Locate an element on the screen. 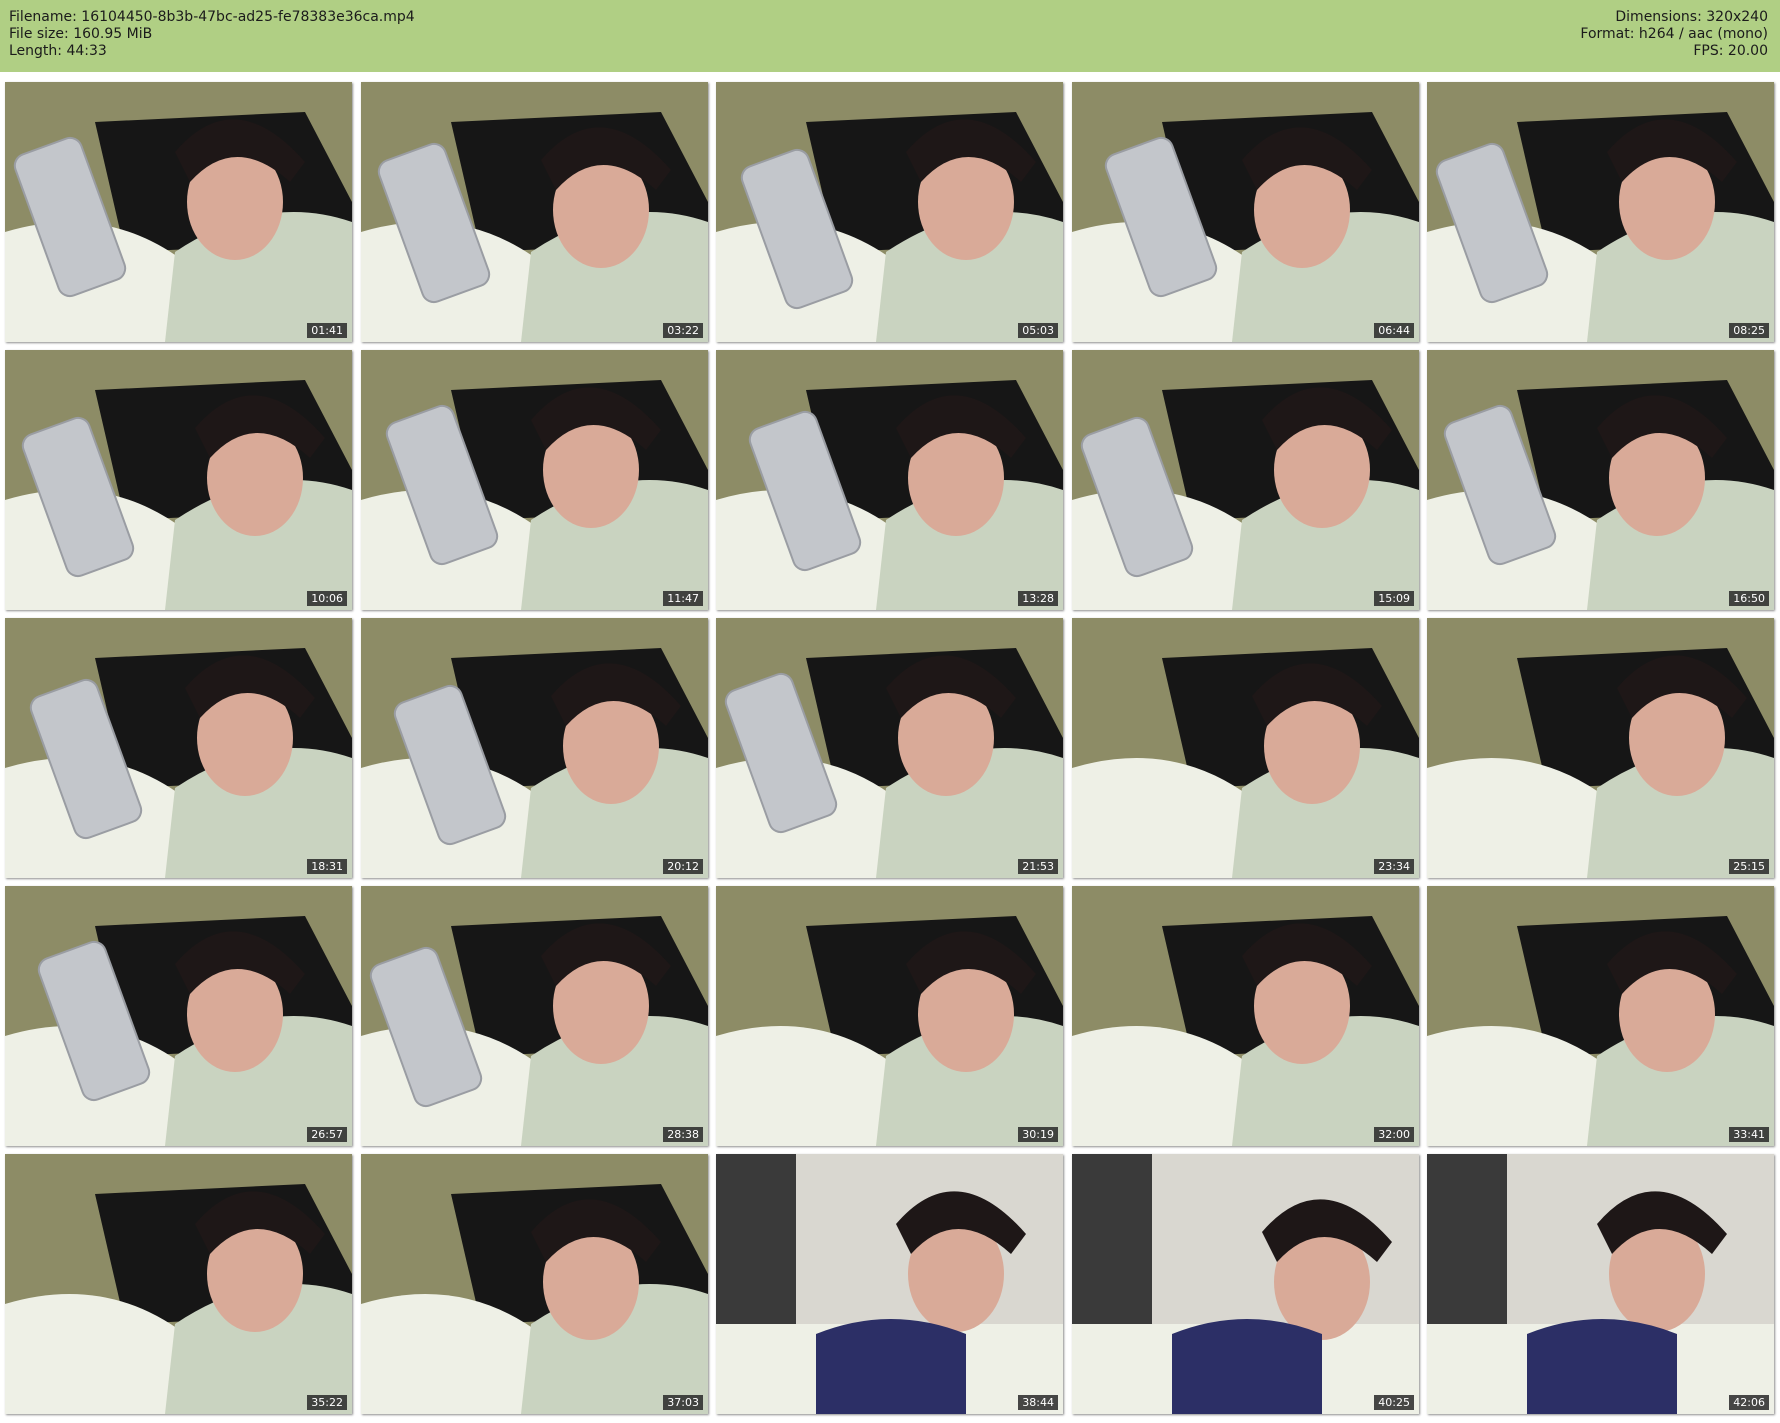  video-thumbnail: 11:47 is located at coordinates (534, 480).